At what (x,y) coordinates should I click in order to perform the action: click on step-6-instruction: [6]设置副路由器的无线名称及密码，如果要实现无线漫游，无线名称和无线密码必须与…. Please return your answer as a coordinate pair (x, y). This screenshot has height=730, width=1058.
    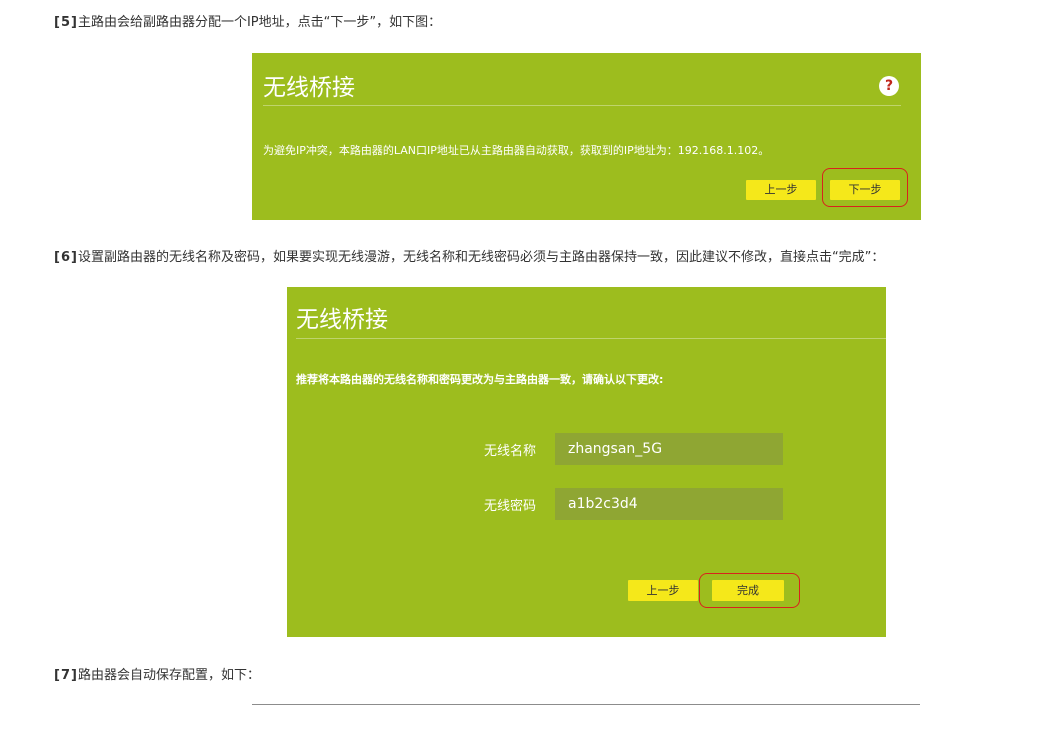
    Looking at the image, I should click on (469, 255).